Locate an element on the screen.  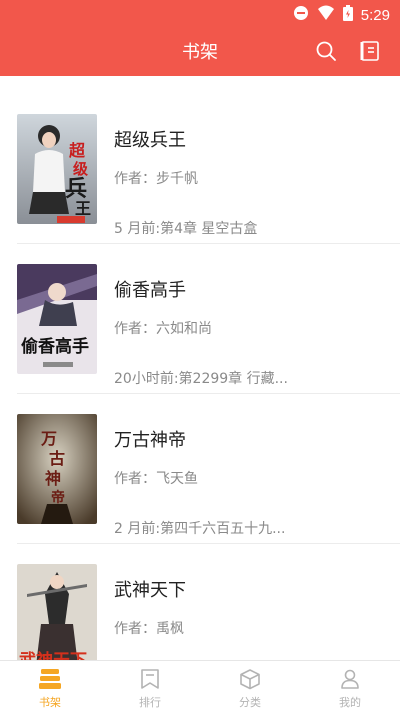
status-bar: 5:29 is located at coordinates (200, 15).